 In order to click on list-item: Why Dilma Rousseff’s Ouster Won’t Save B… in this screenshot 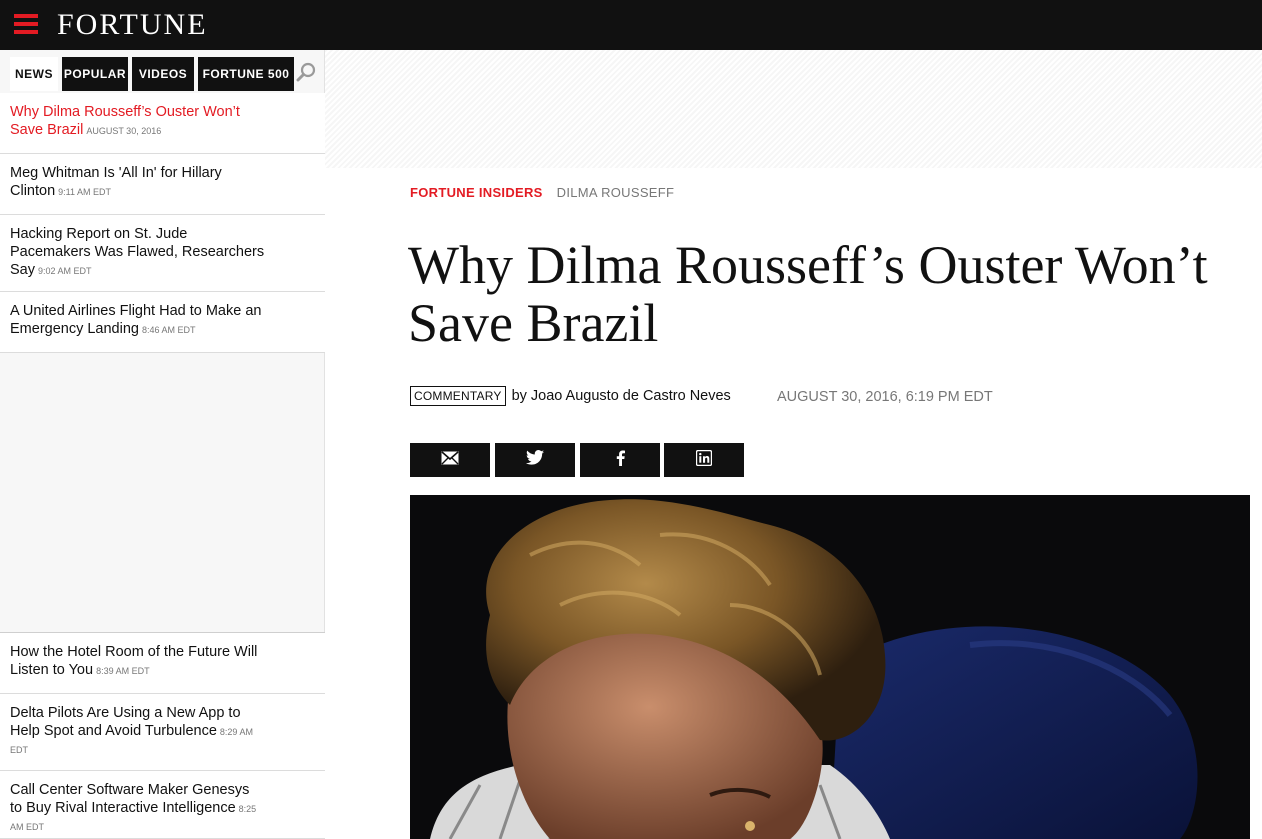, I will do `click(162, 123)`.